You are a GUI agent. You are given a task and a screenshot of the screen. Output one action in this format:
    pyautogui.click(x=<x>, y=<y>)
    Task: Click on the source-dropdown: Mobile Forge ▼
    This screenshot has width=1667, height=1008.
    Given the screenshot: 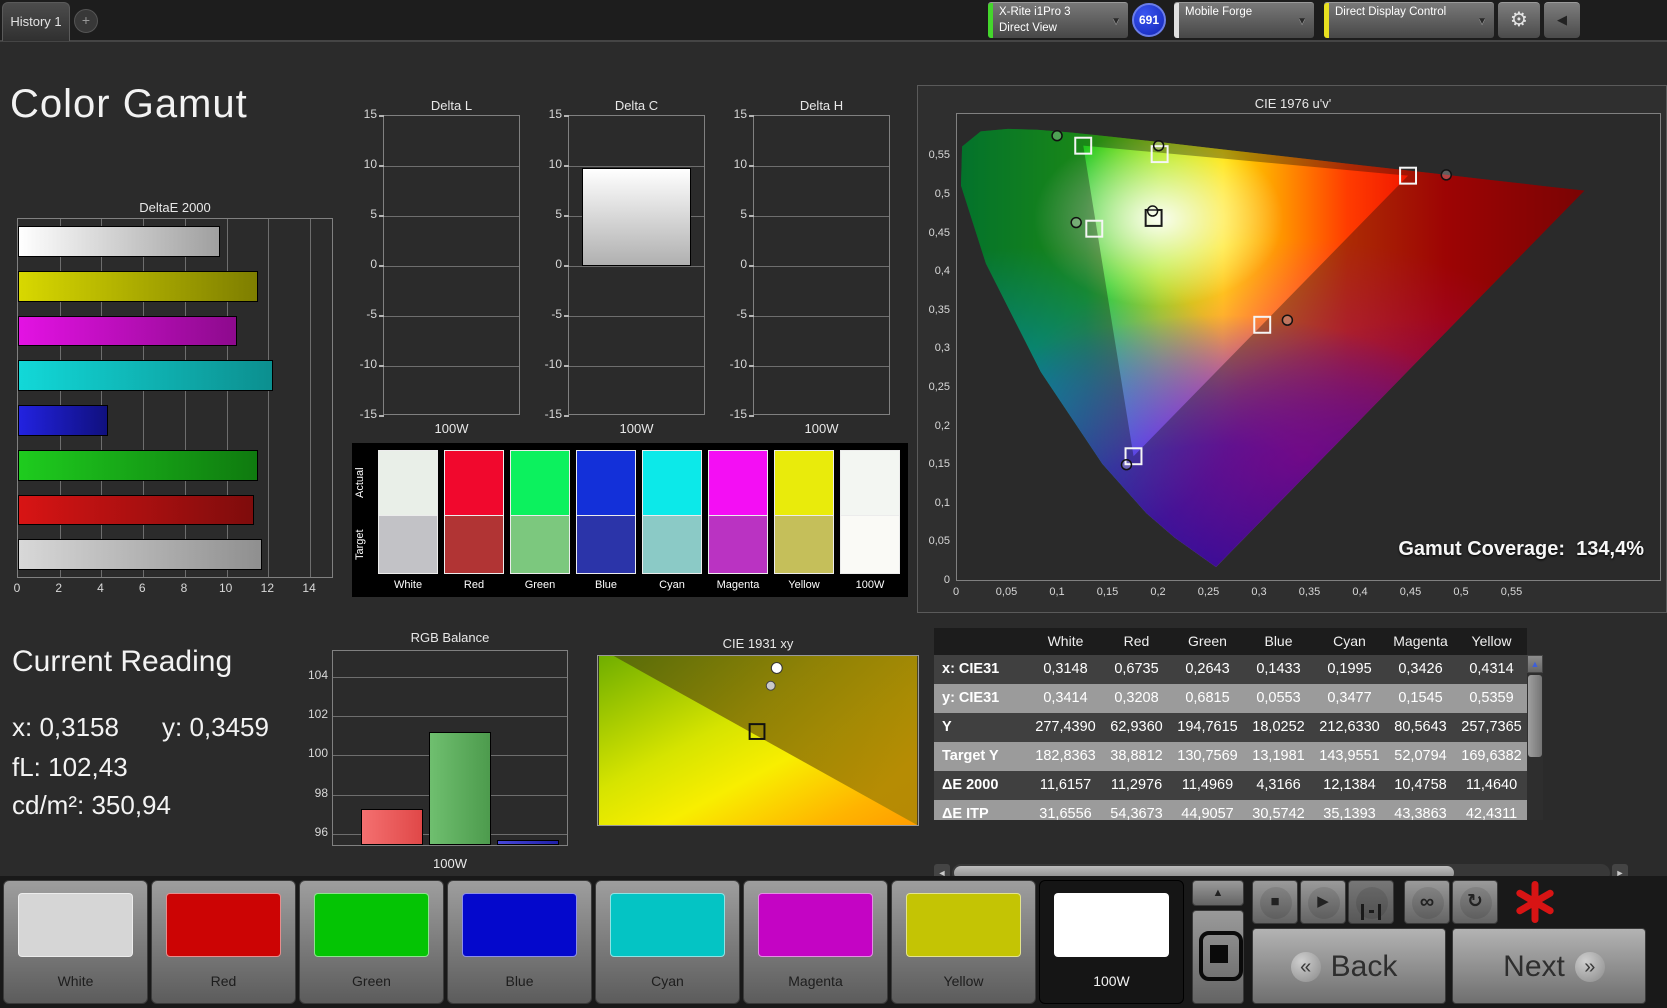 What is the action you would take?
    pyautogui.click(x=1244, y=20)
    